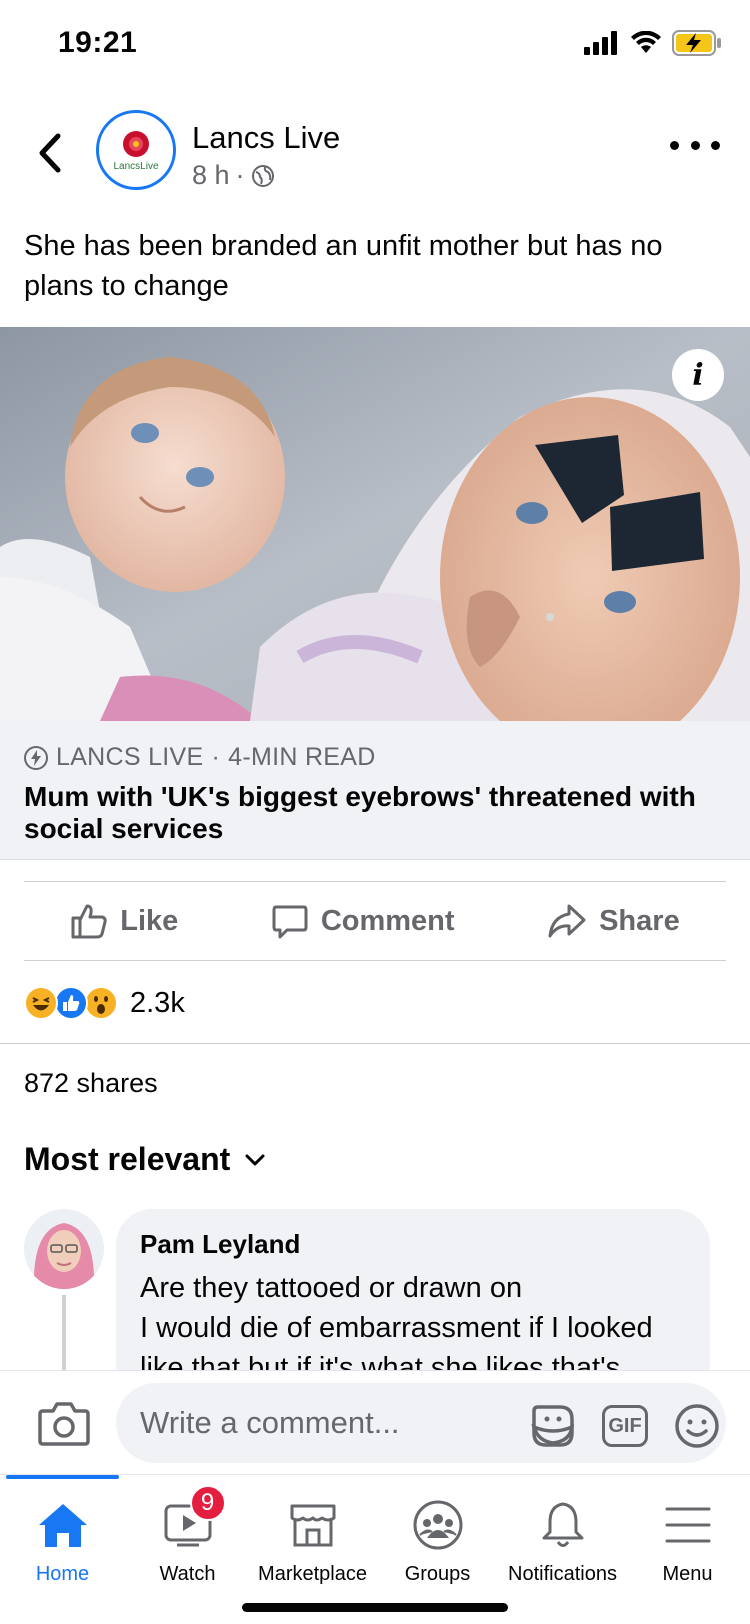 The width and height of the screenshot is (750, 1624). I want to click on camera-icon, so click(64, 1424).